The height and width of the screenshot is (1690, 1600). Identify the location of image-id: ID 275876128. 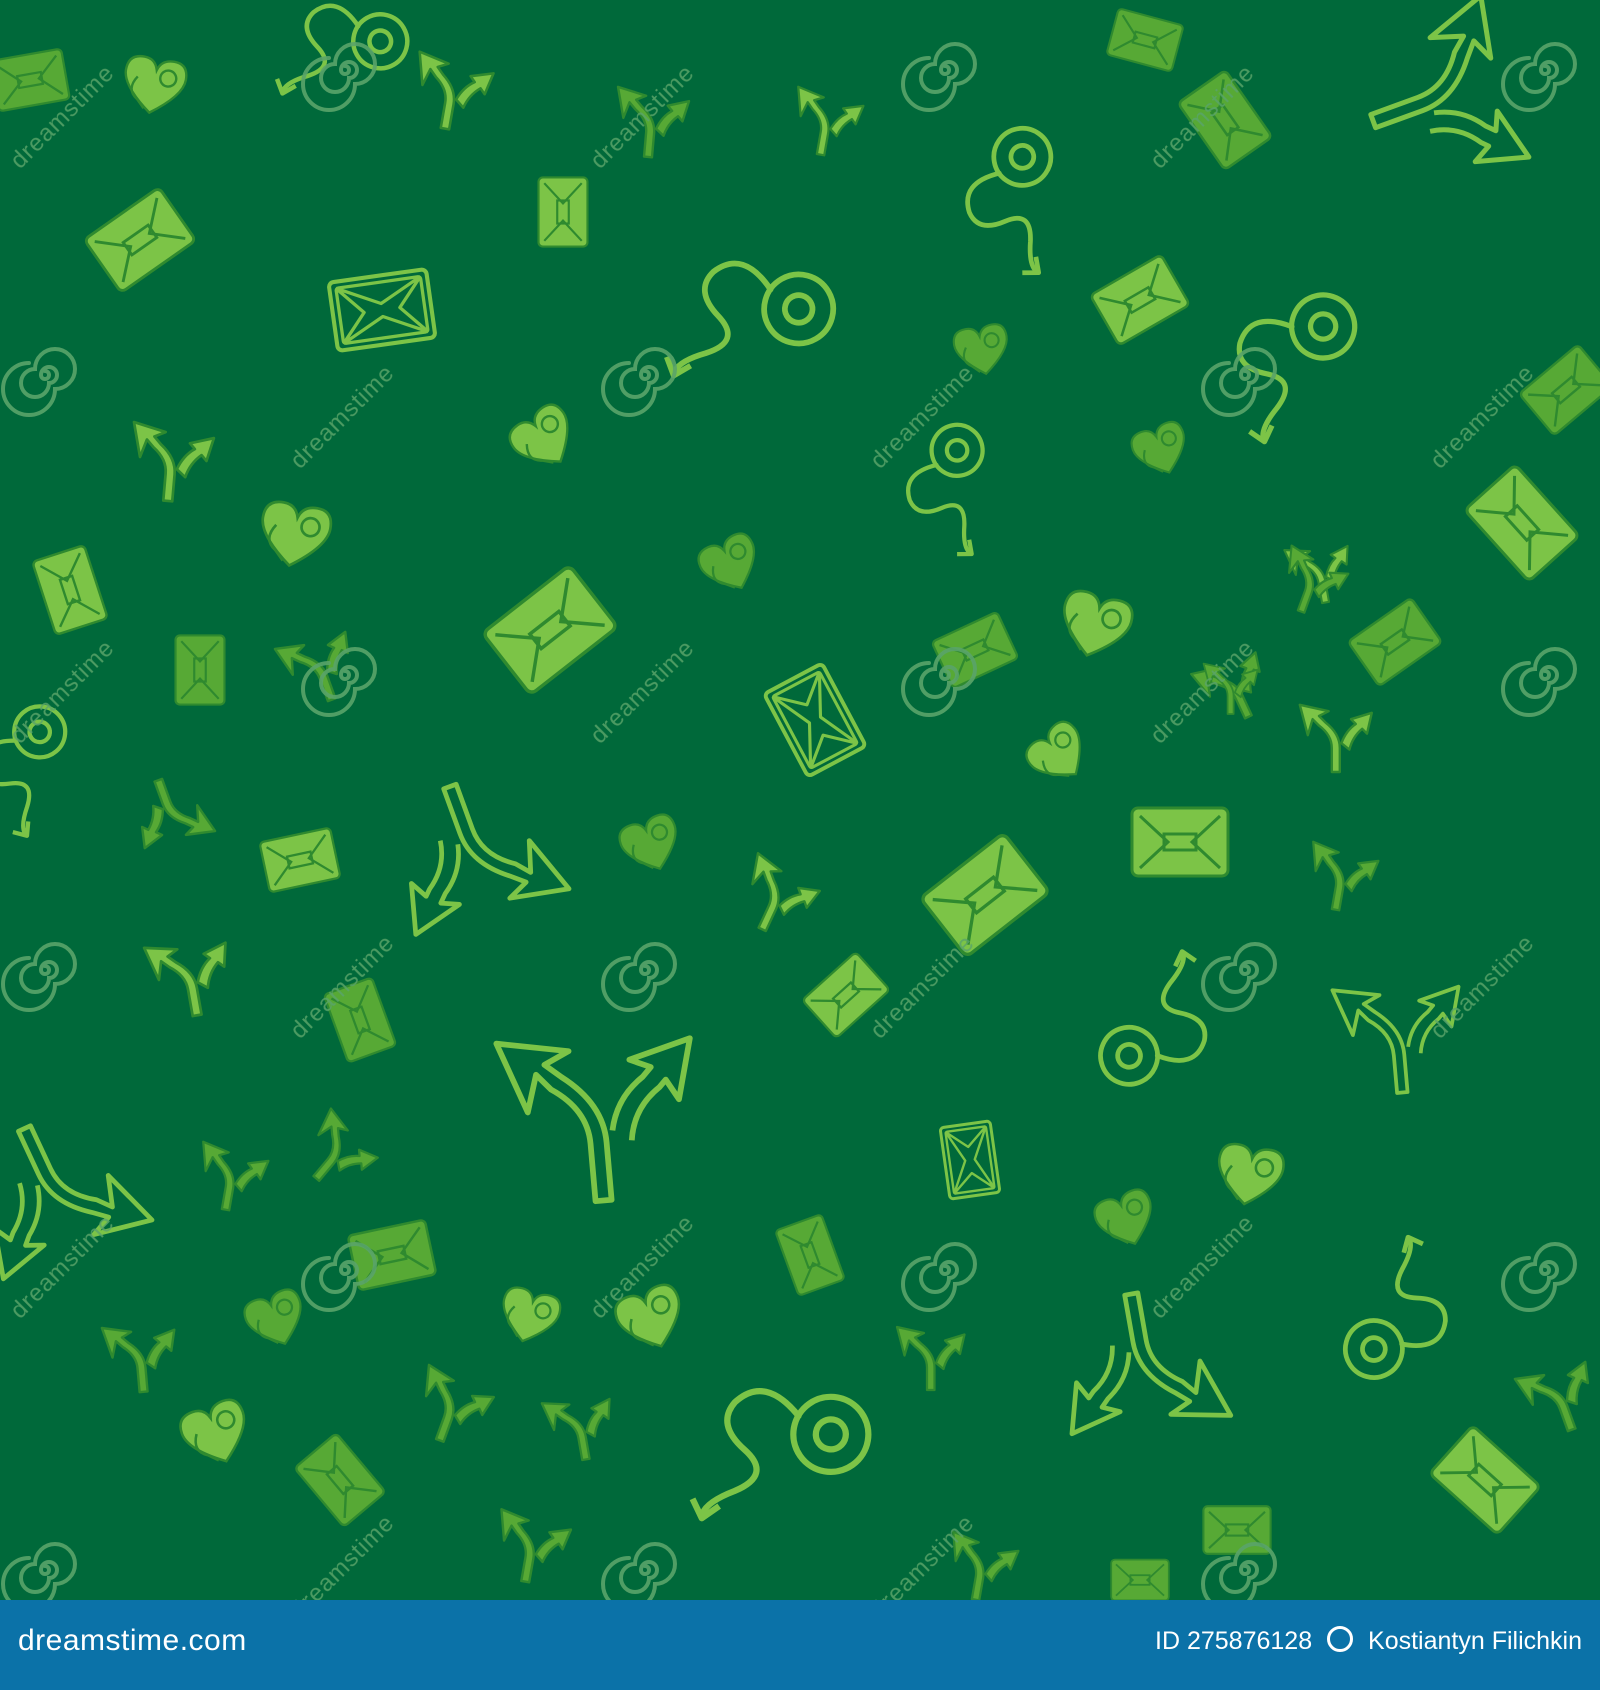
(1234, 1641).